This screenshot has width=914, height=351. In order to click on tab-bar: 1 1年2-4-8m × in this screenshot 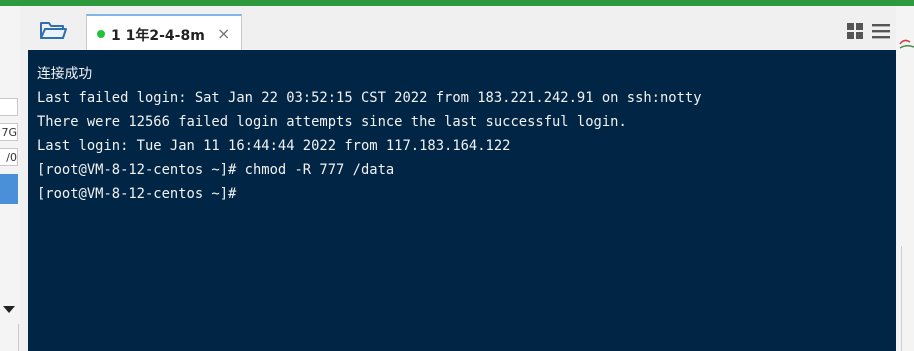, I will do `click(462, 29)`.